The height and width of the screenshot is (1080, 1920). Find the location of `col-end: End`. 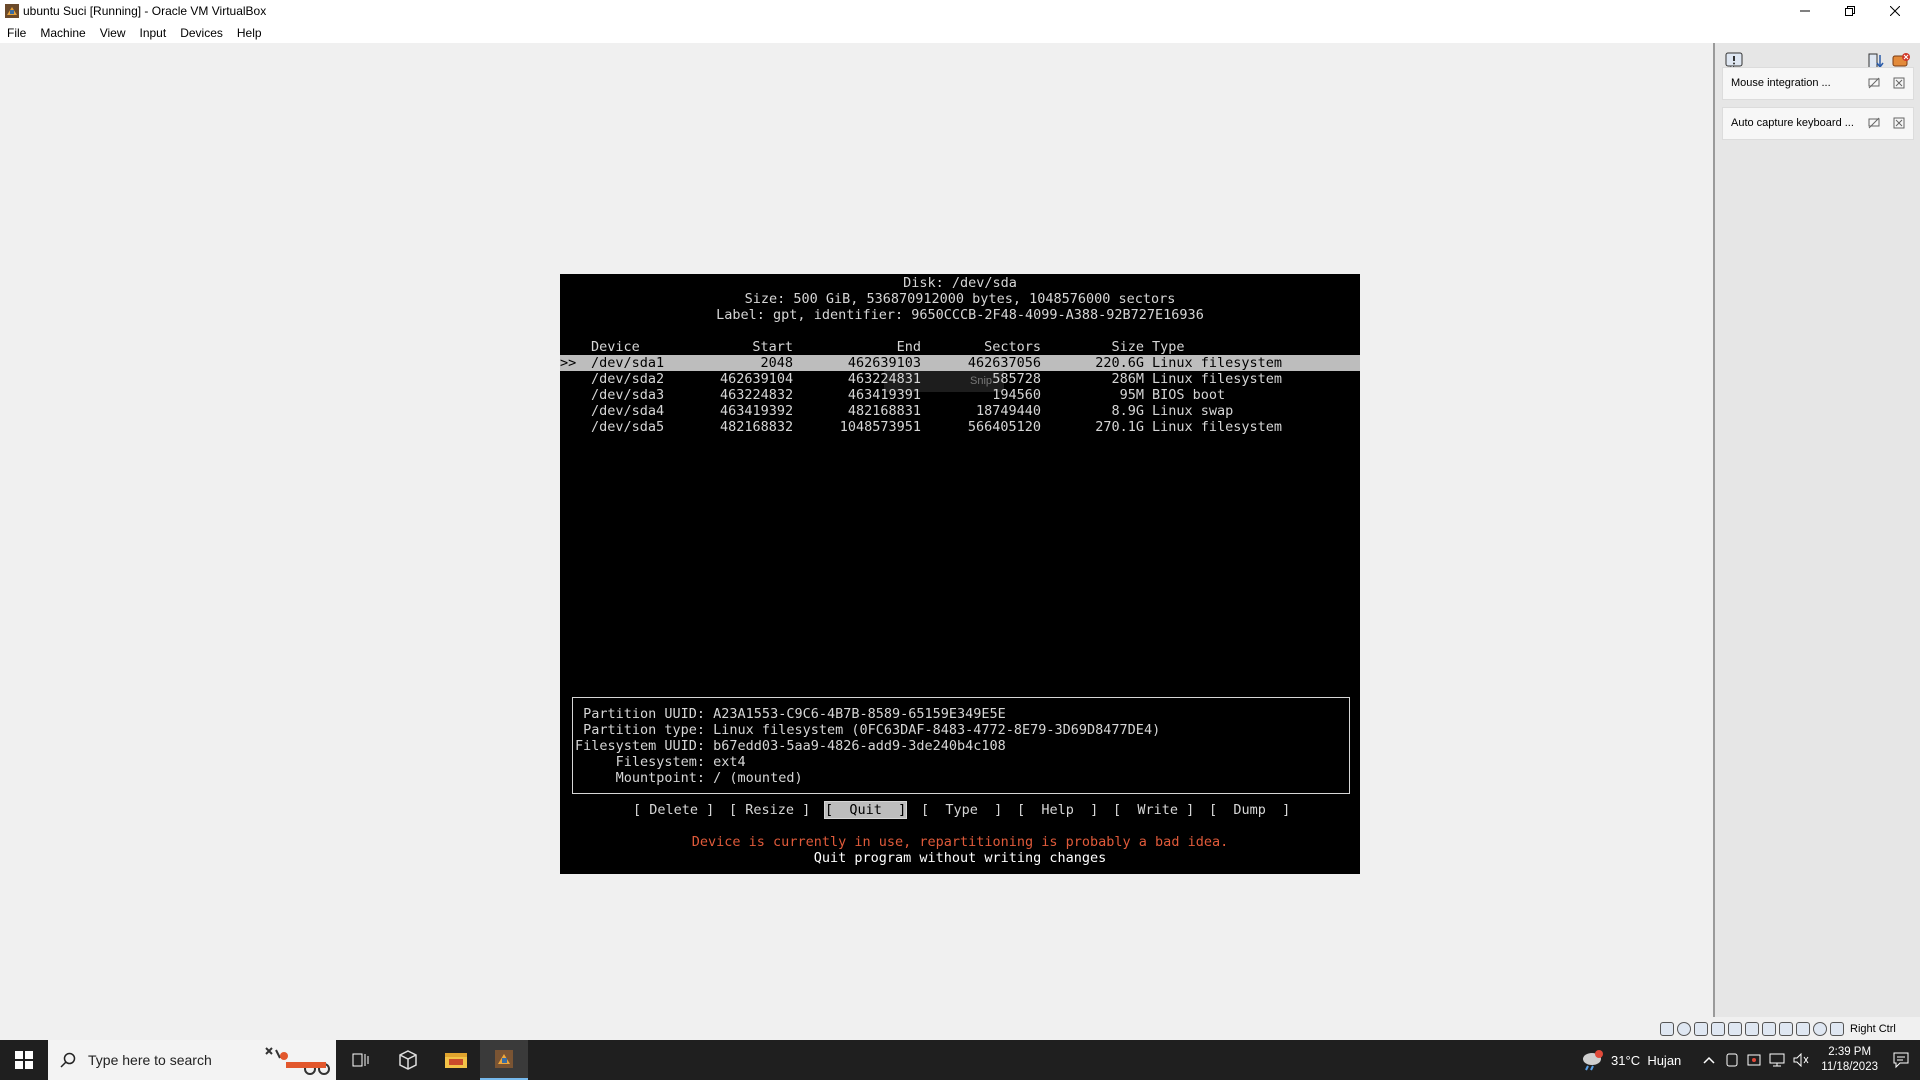

col-end: End is located at coordinates (908, 347).